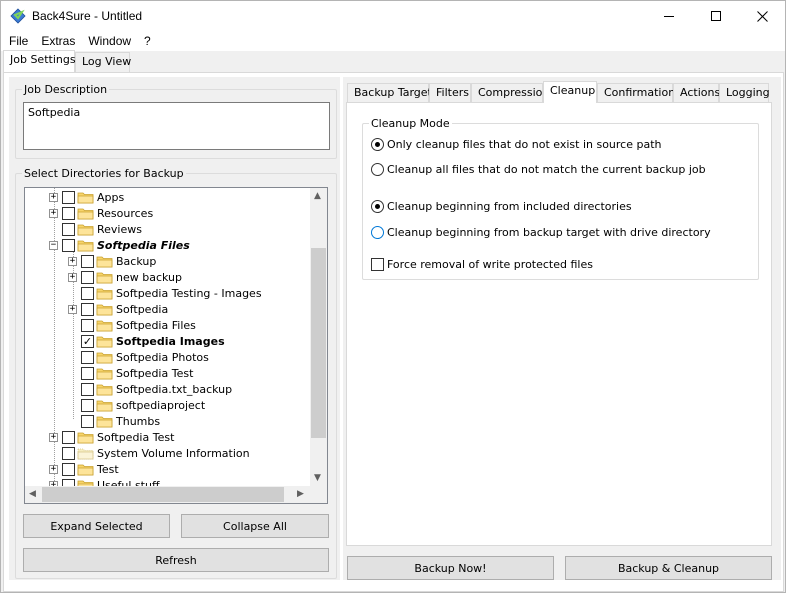 The image size is (786, 593). Describe the element at coordinates (570, 92) in the screenshot. I see `tab-cleanup: Cleanup` at that location.